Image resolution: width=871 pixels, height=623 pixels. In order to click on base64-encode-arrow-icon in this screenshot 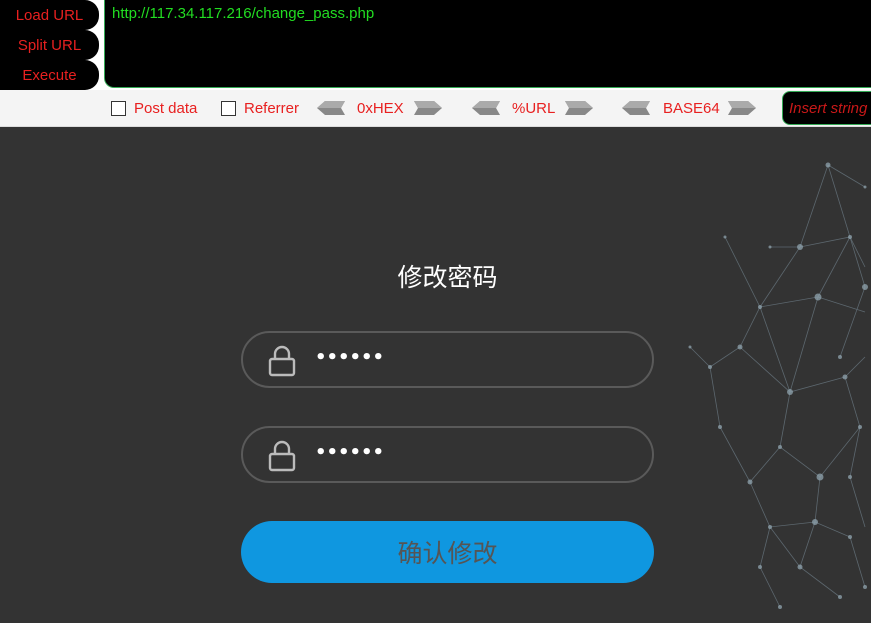, I will do `click(742, 108)`.